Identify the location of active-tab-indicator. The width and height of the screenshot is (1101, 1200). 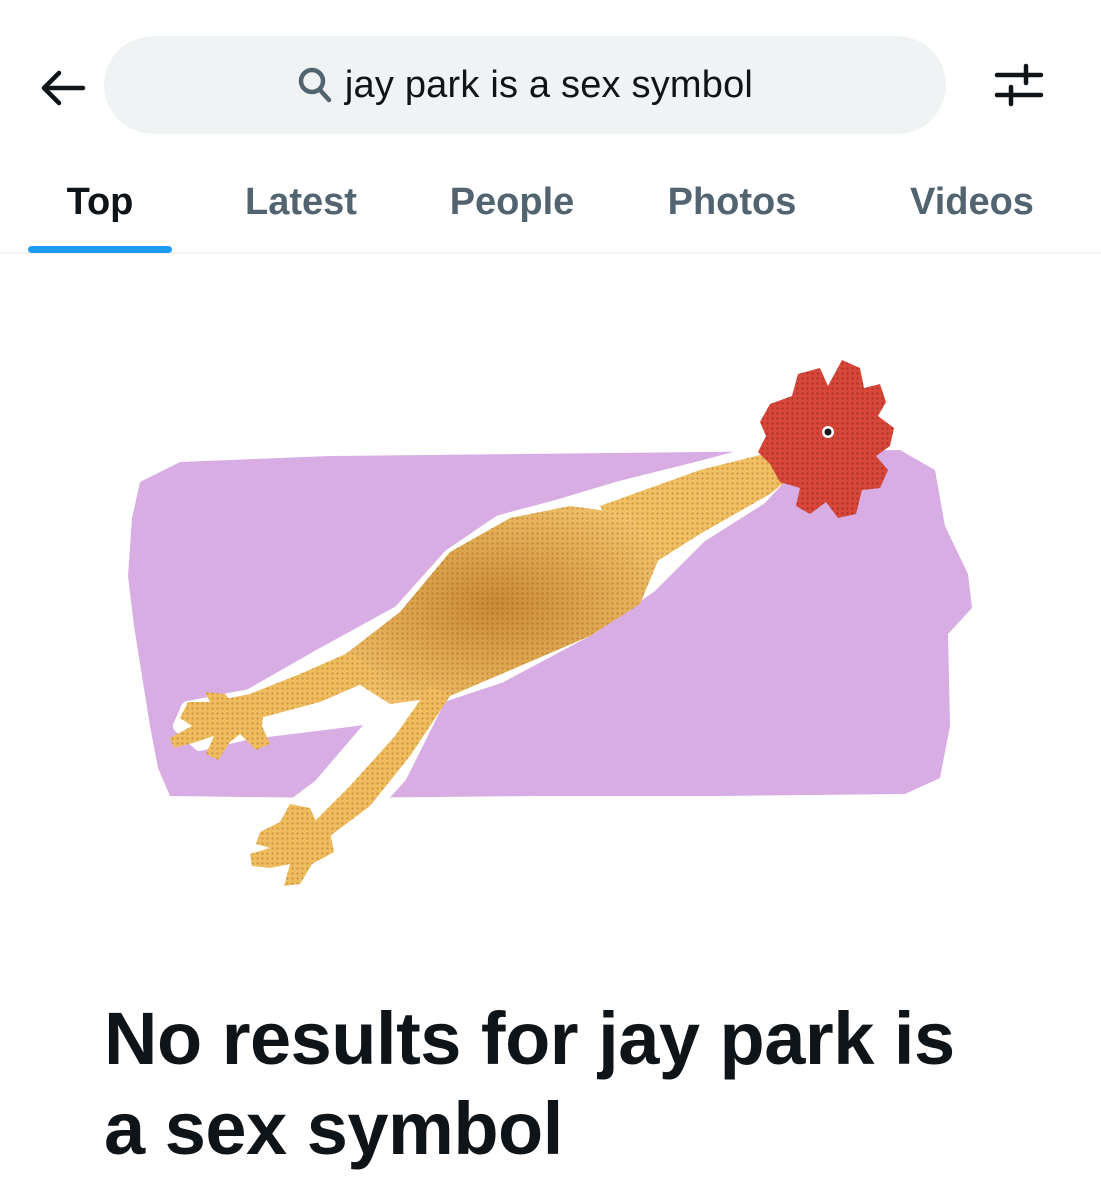
(100, 249).